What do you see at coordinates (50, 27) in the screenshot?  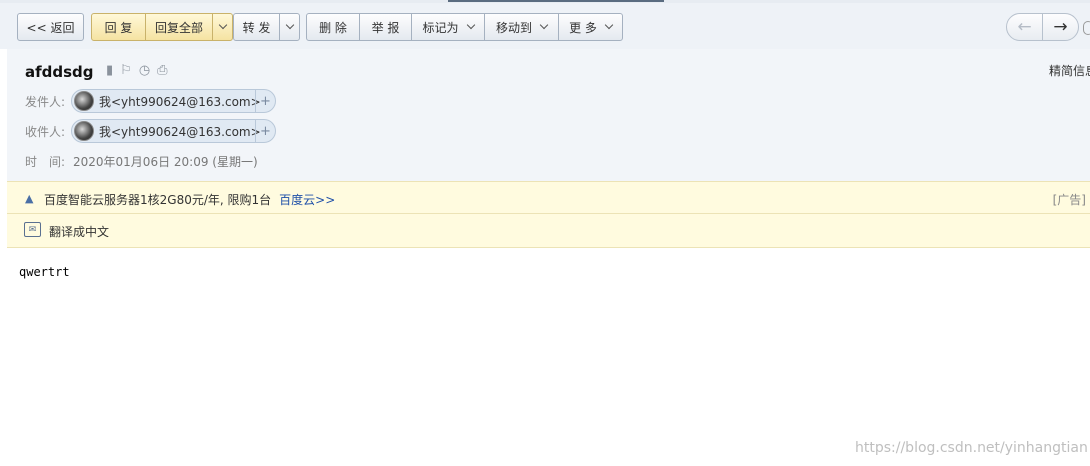 I see `back-button: << 返回` at bounding box center [50, 27].